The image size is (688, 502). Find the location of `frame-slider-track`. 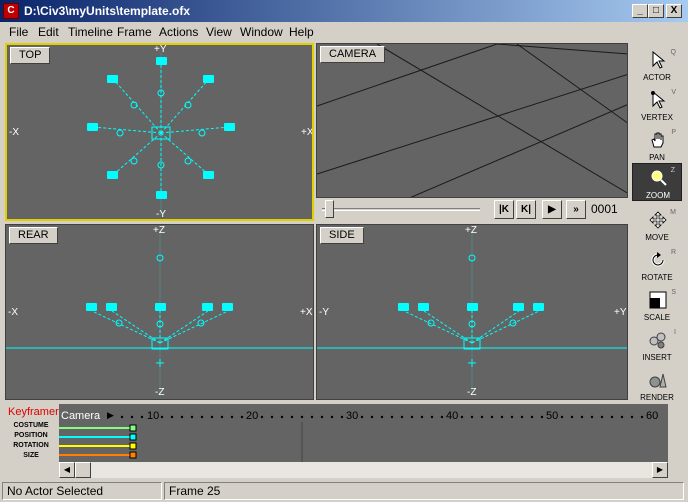

frame-slider-track is located at coordinates (401, 209).